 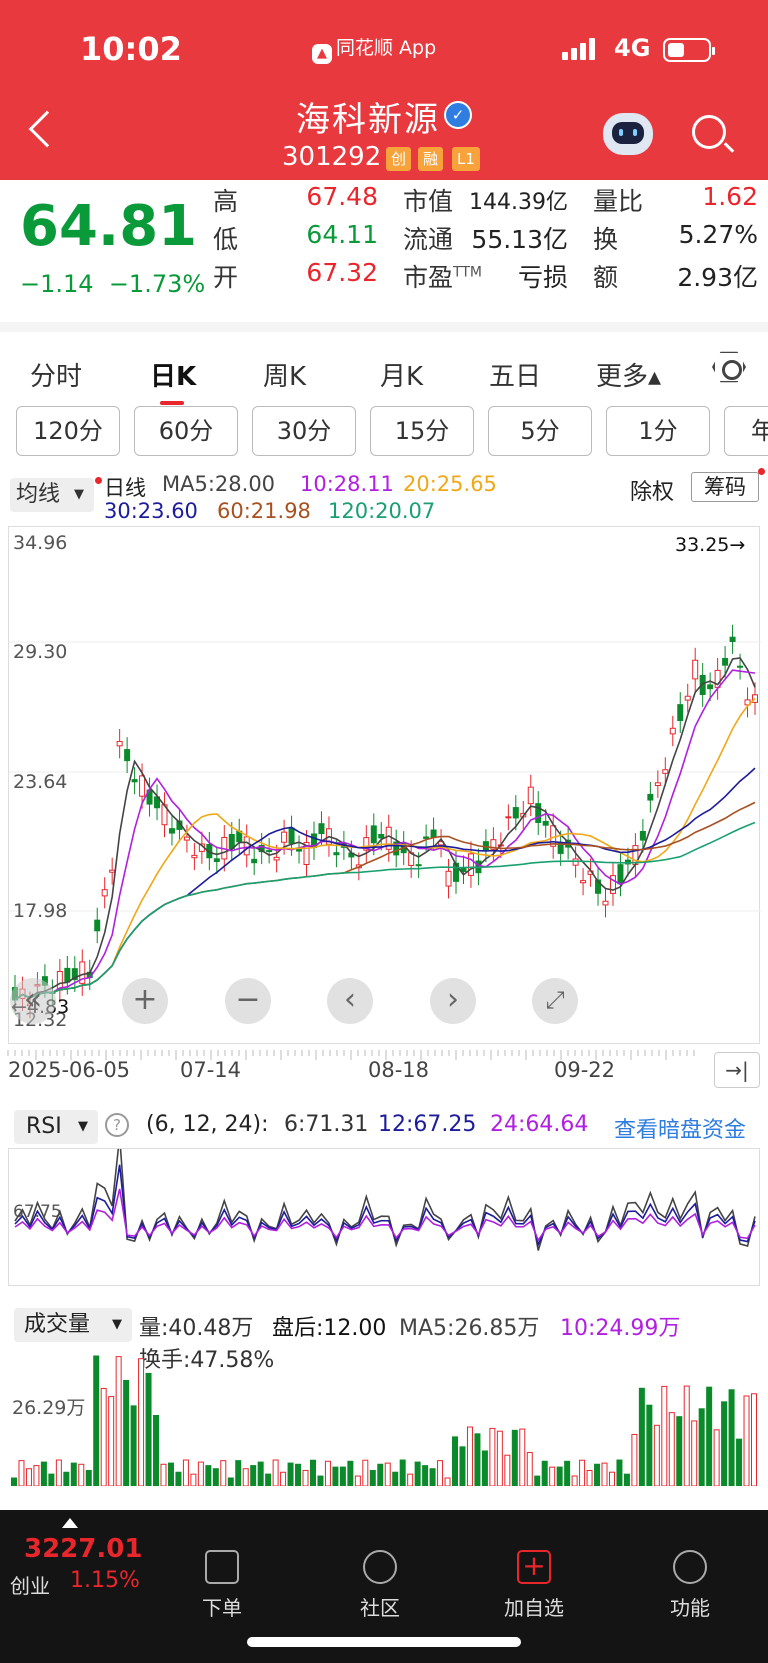 What do you see at coordinates (466, 159) in the screenshot?
I see `tag-l1: L1` at bounding box center [466, 159].